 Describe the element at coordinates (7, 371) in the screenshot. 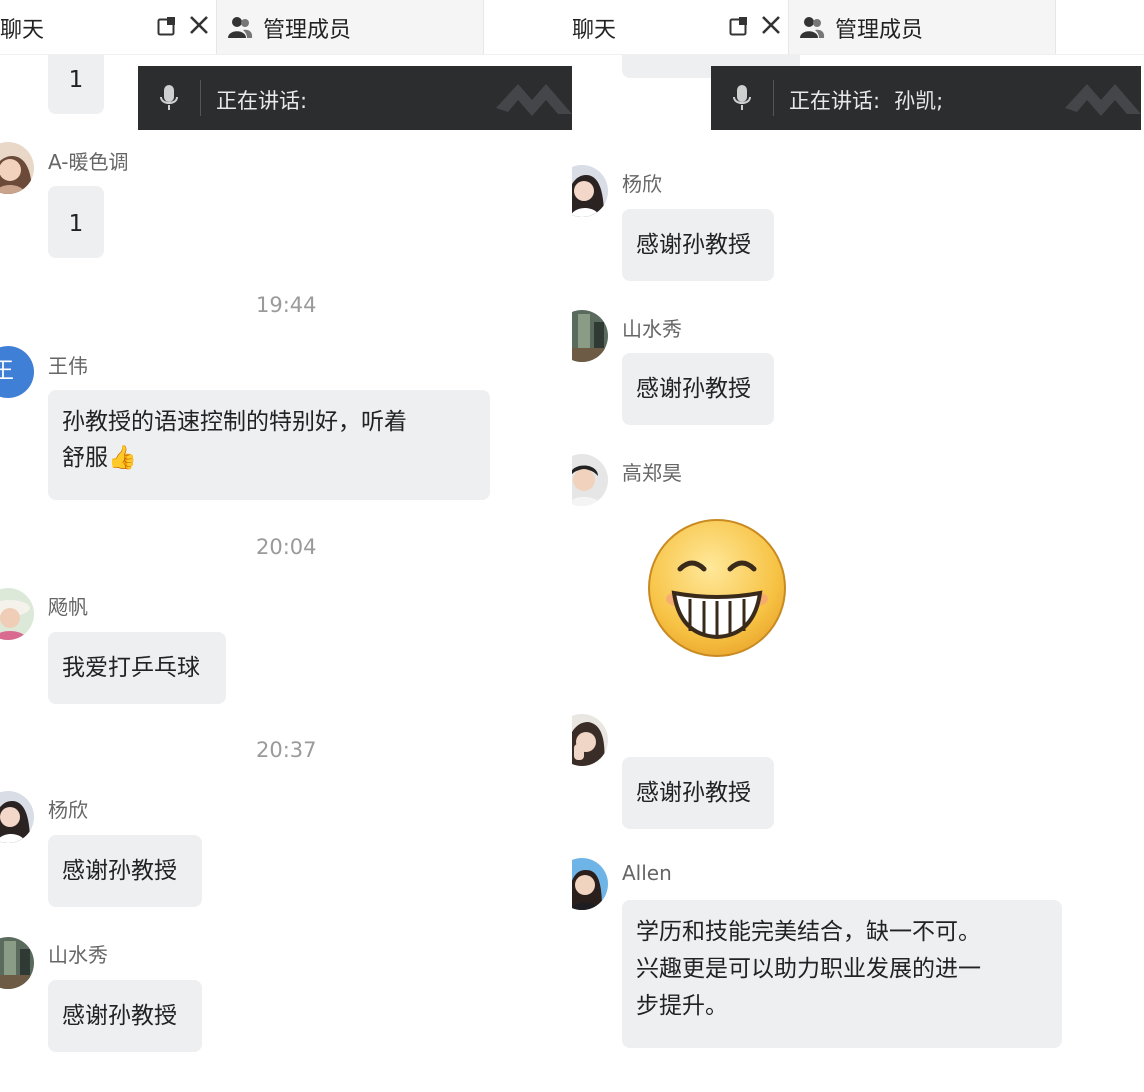

I see `avatar-initials: 王伟` at that location.